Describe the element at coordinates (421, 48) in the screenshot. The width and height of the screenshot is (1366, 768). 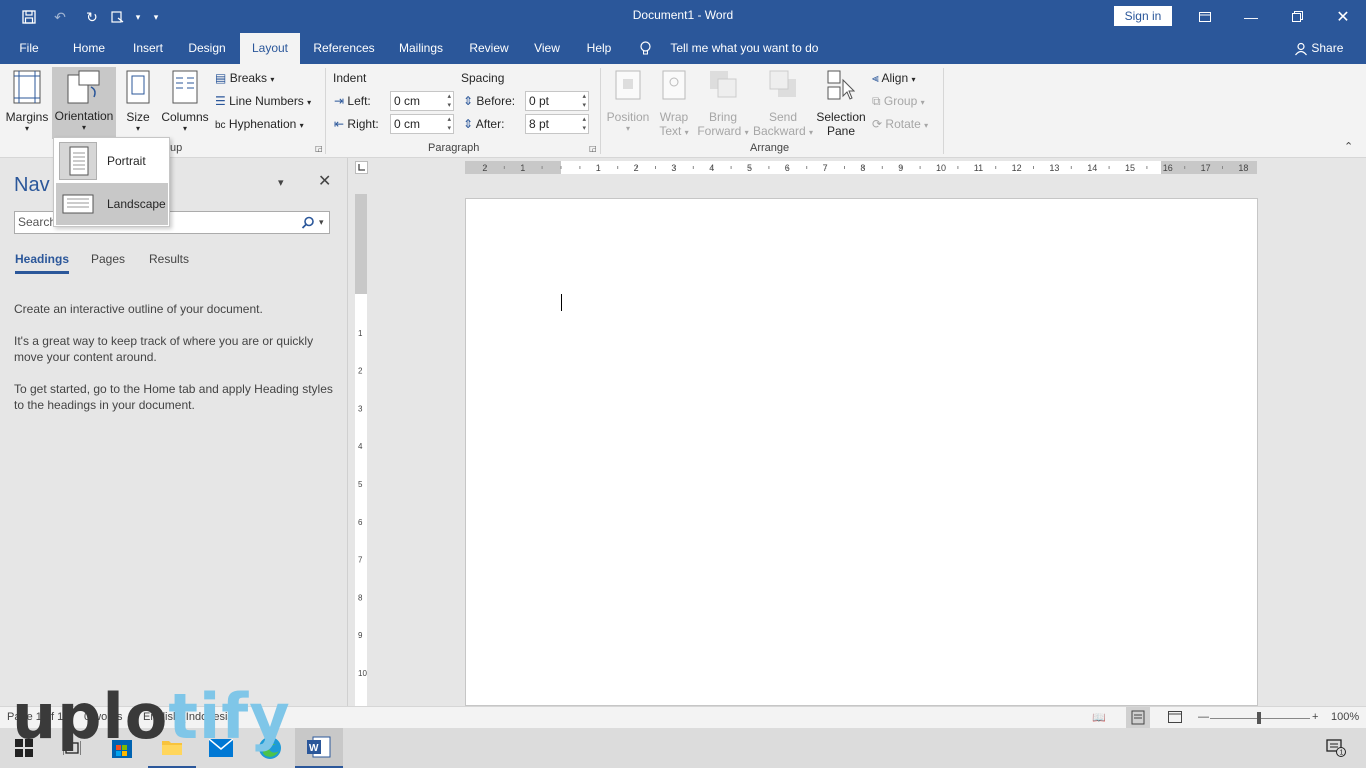
I see `tab-mailings: Mailings` at that location.